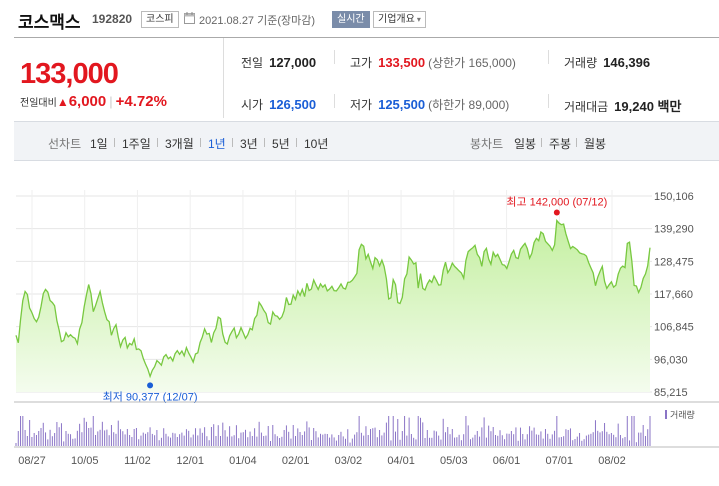 The height and width of the screenshot is (486, 719). Describe the element at coordinates (366, 141) in the screenshot. I see `period-selector: 선차트 1일 1주일 3개월 1년 3년 5년 10년 봉차트 일봉 주봉 월봉` at that location.